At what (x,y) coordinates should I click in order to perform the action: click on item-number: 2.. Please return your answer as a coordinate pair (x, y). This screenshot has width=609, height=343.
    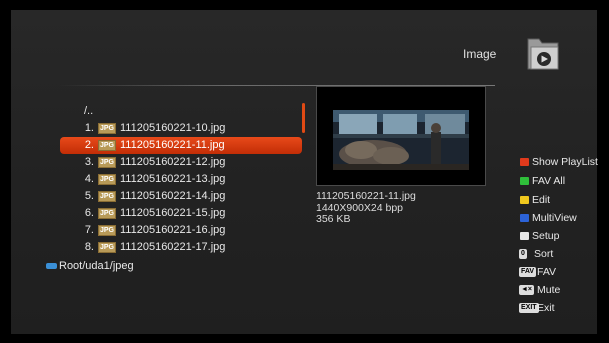
    Looking at the image, I should click on (89, 145).